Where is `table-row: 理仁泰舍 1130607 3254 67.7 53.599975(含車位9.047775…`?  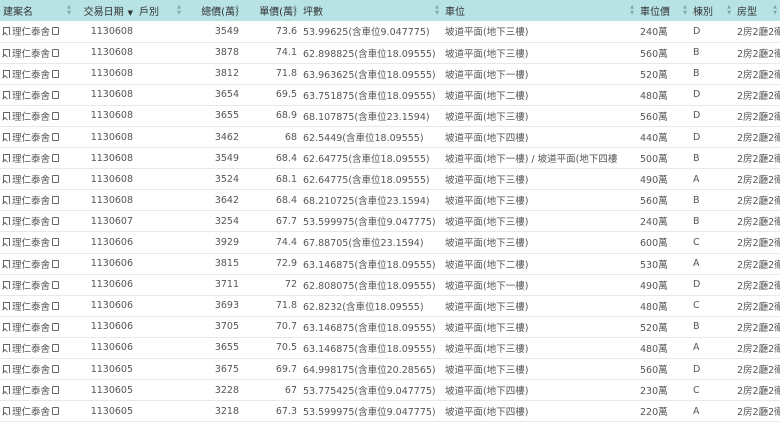 table-row: 理仁泰舍 1130607 3254 67.7 53.599975(含車位9.047775… is located at coordinates (390, 221).